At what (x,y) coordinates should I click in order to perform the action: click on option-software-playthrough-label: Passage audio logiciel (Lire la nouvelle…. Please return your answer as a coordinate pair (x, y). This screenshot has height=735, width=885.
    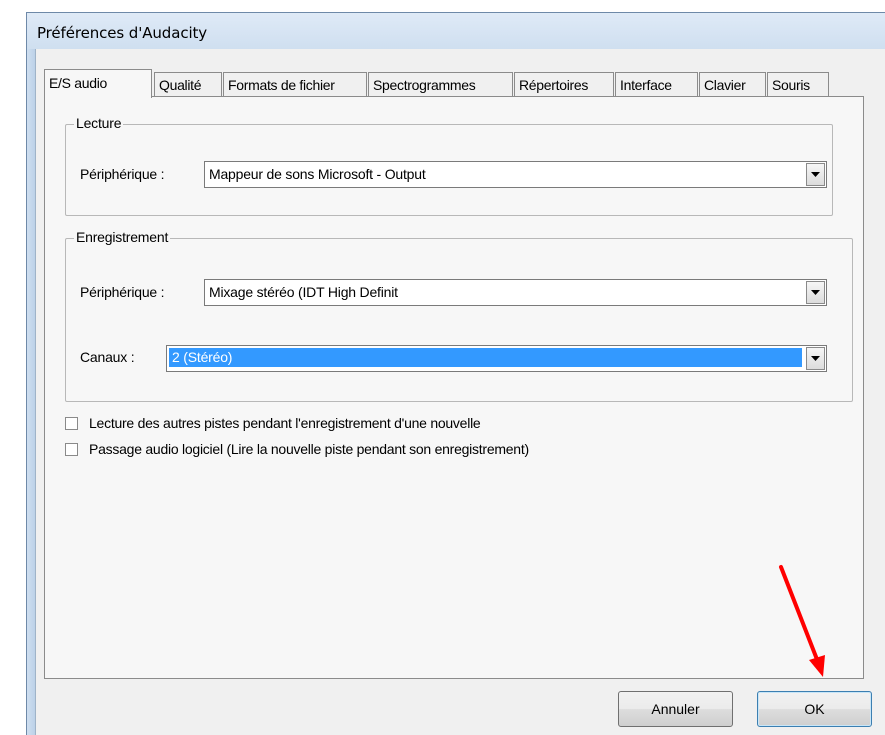
    Looking at the image, I should click on (309, 449).